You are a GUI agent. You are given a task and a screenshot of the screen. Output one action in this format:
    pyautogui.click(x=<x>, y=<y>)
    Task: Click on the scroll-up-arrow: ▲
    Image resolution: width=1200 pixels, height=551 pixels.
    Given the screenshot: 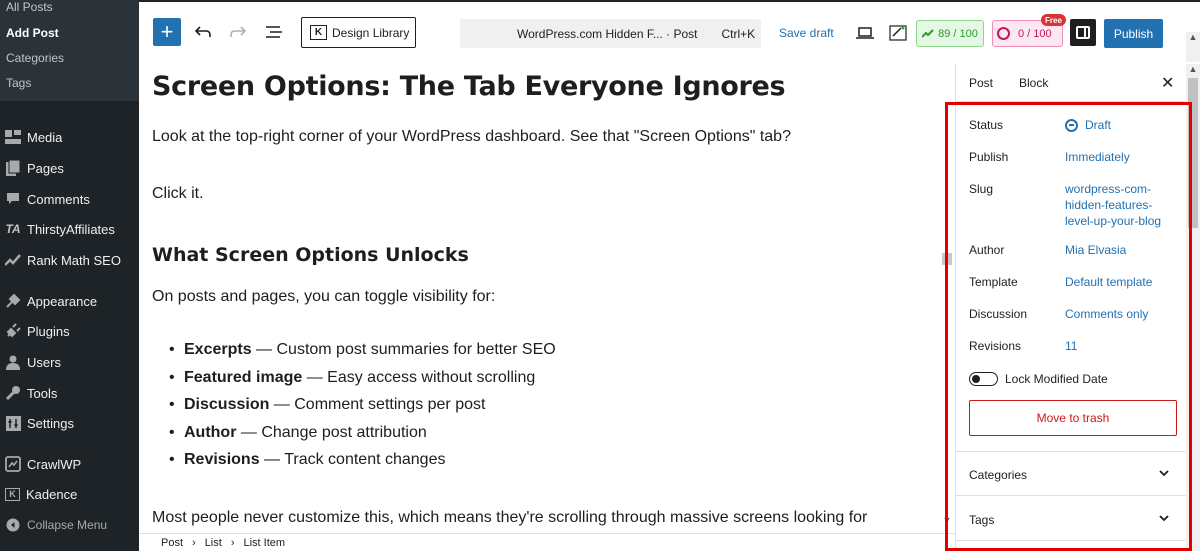 What is the action you would take?
    pyautogui.click(x=1193, y=69)
    